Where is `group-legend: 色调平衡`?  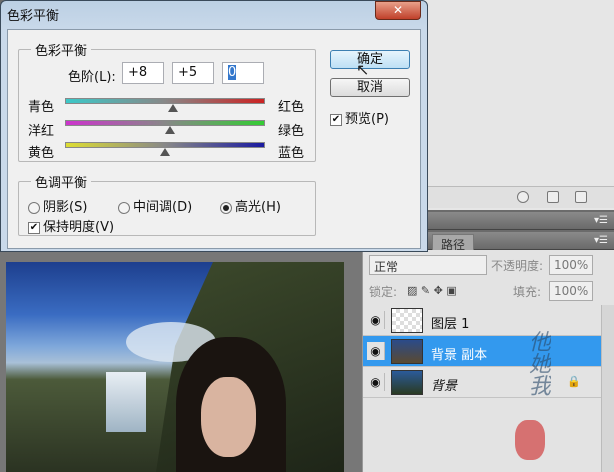 group-legend: 色调平衡 is located at coordinates (61, 183).